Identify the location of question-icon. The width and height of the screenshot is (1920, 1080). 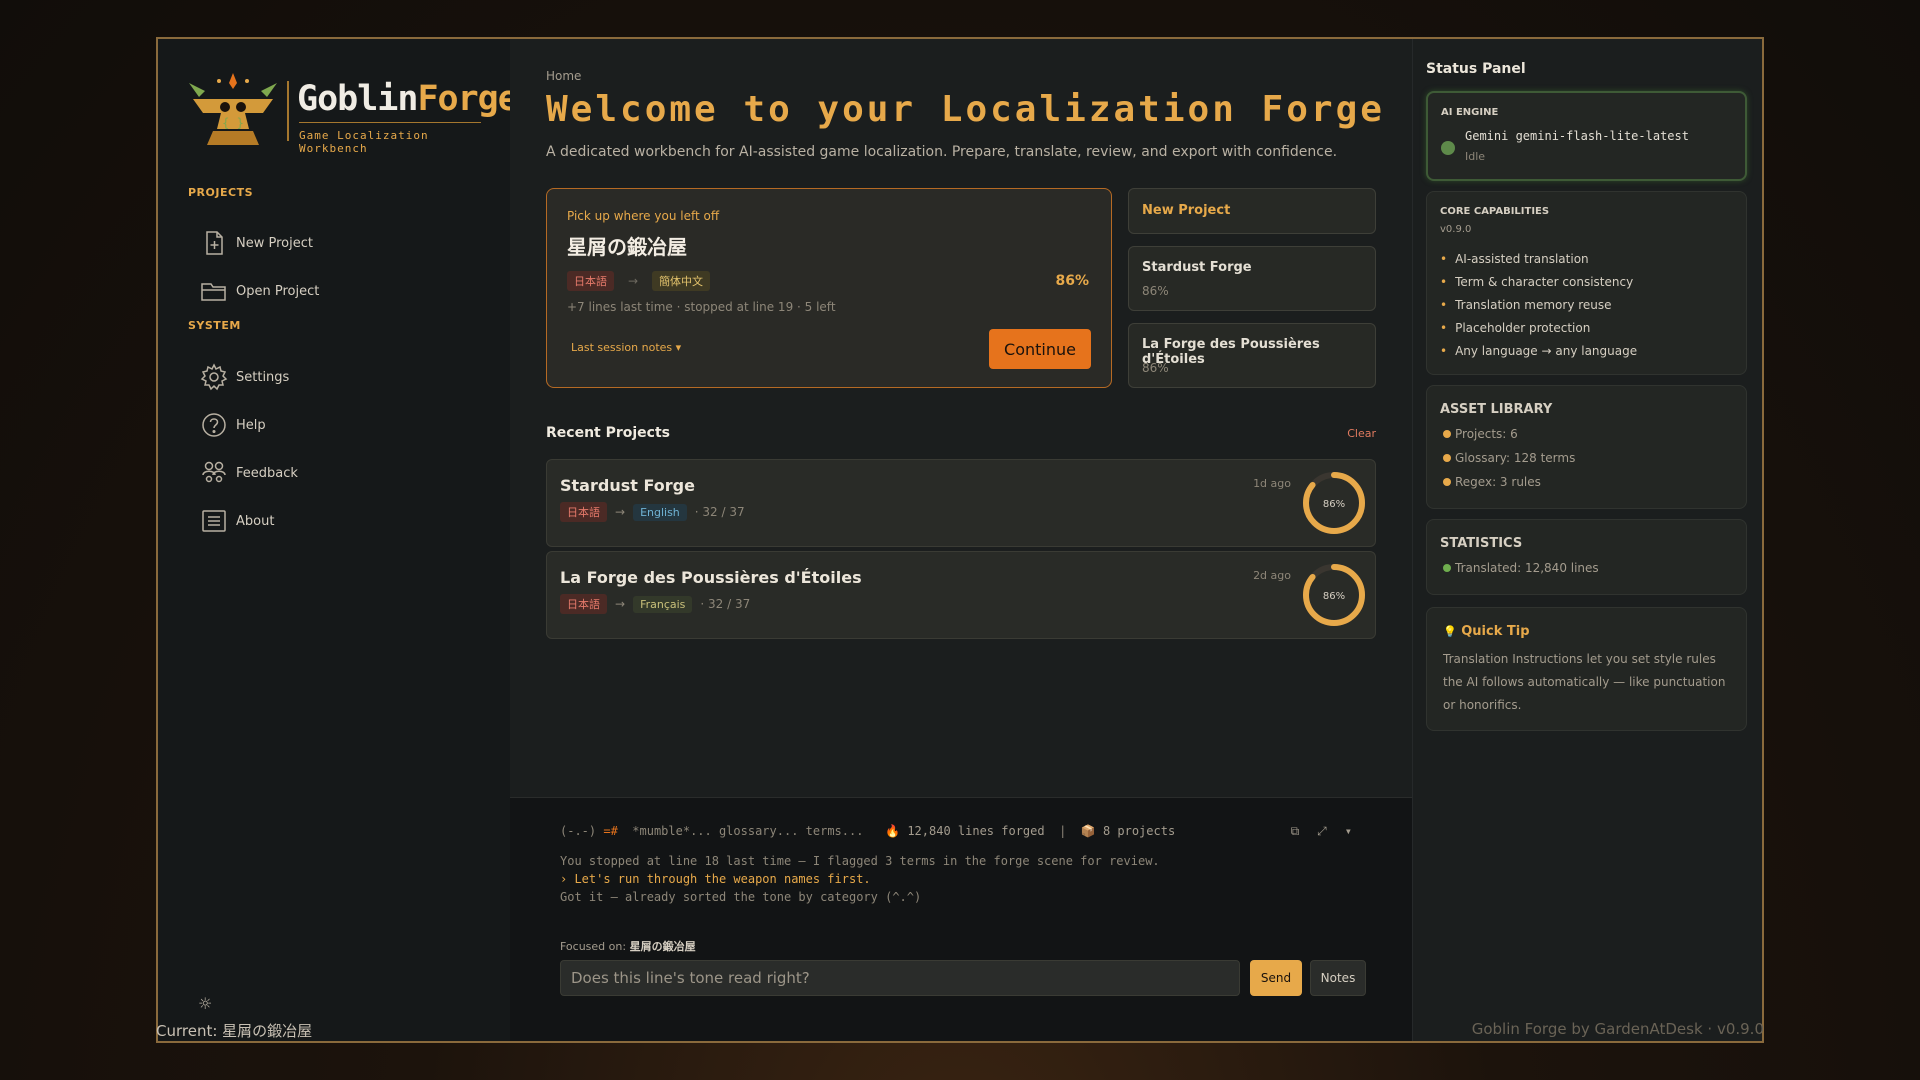
(214, 425).